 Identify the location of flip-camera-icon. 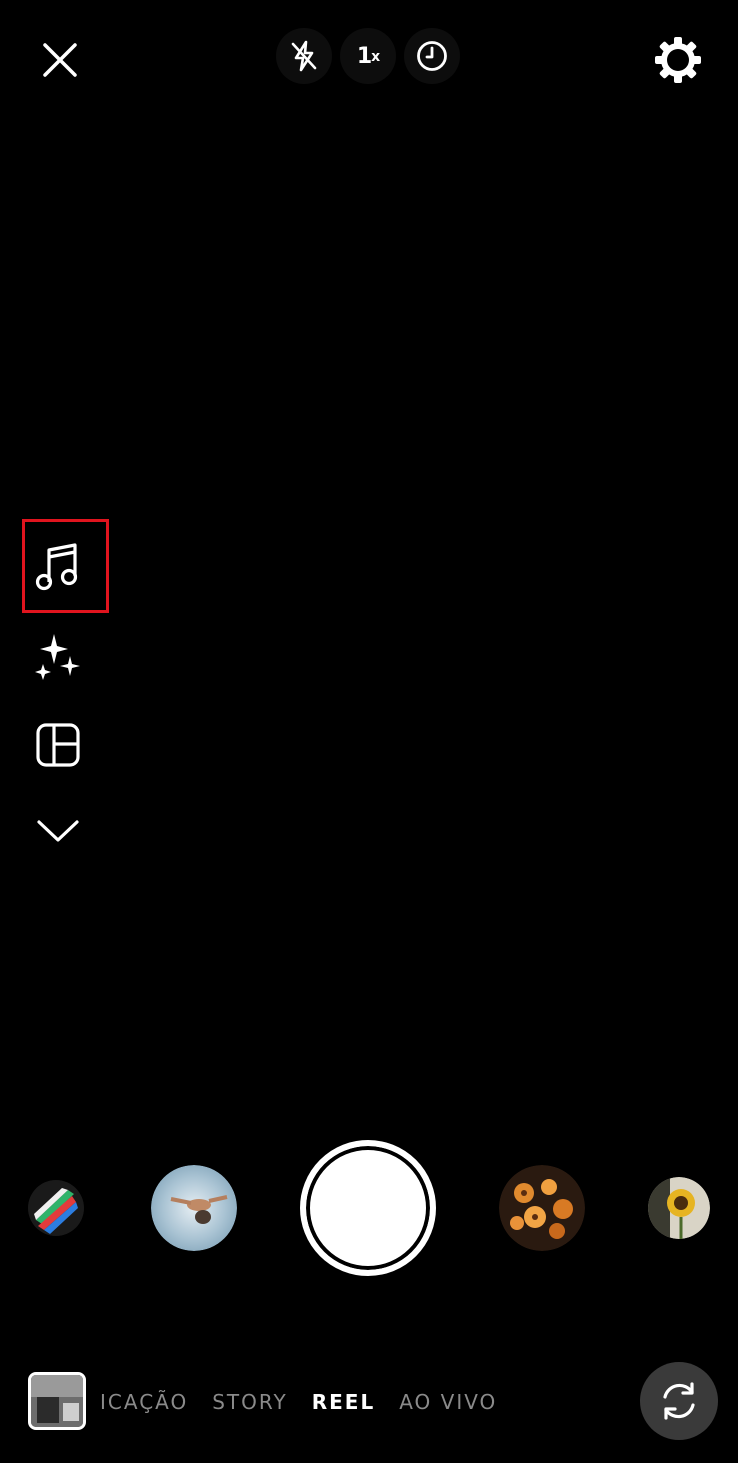
(679, 1401).